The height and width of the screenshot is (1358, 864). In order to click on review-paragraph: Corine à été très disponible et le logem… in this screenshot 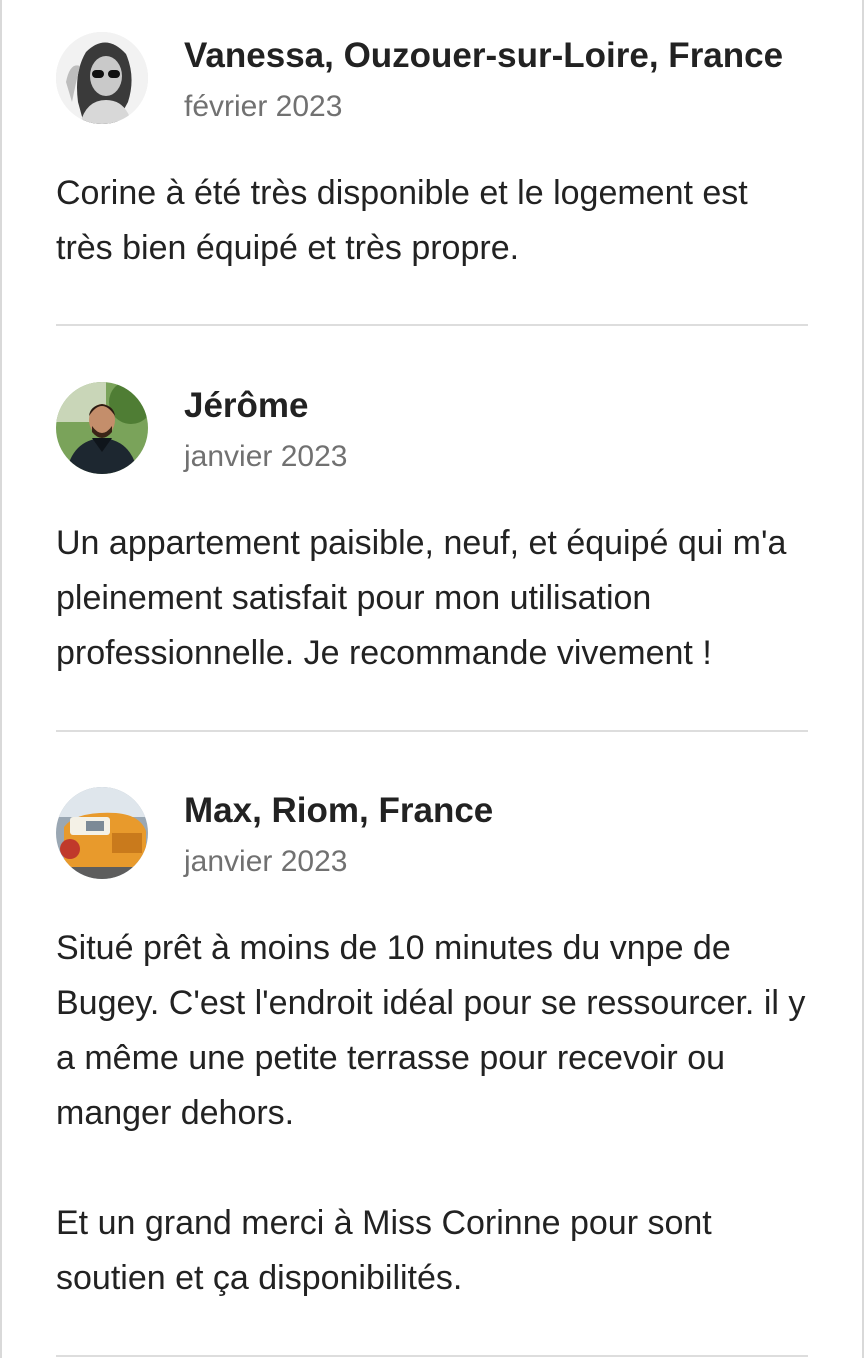, I will do `click(402, 220)`.